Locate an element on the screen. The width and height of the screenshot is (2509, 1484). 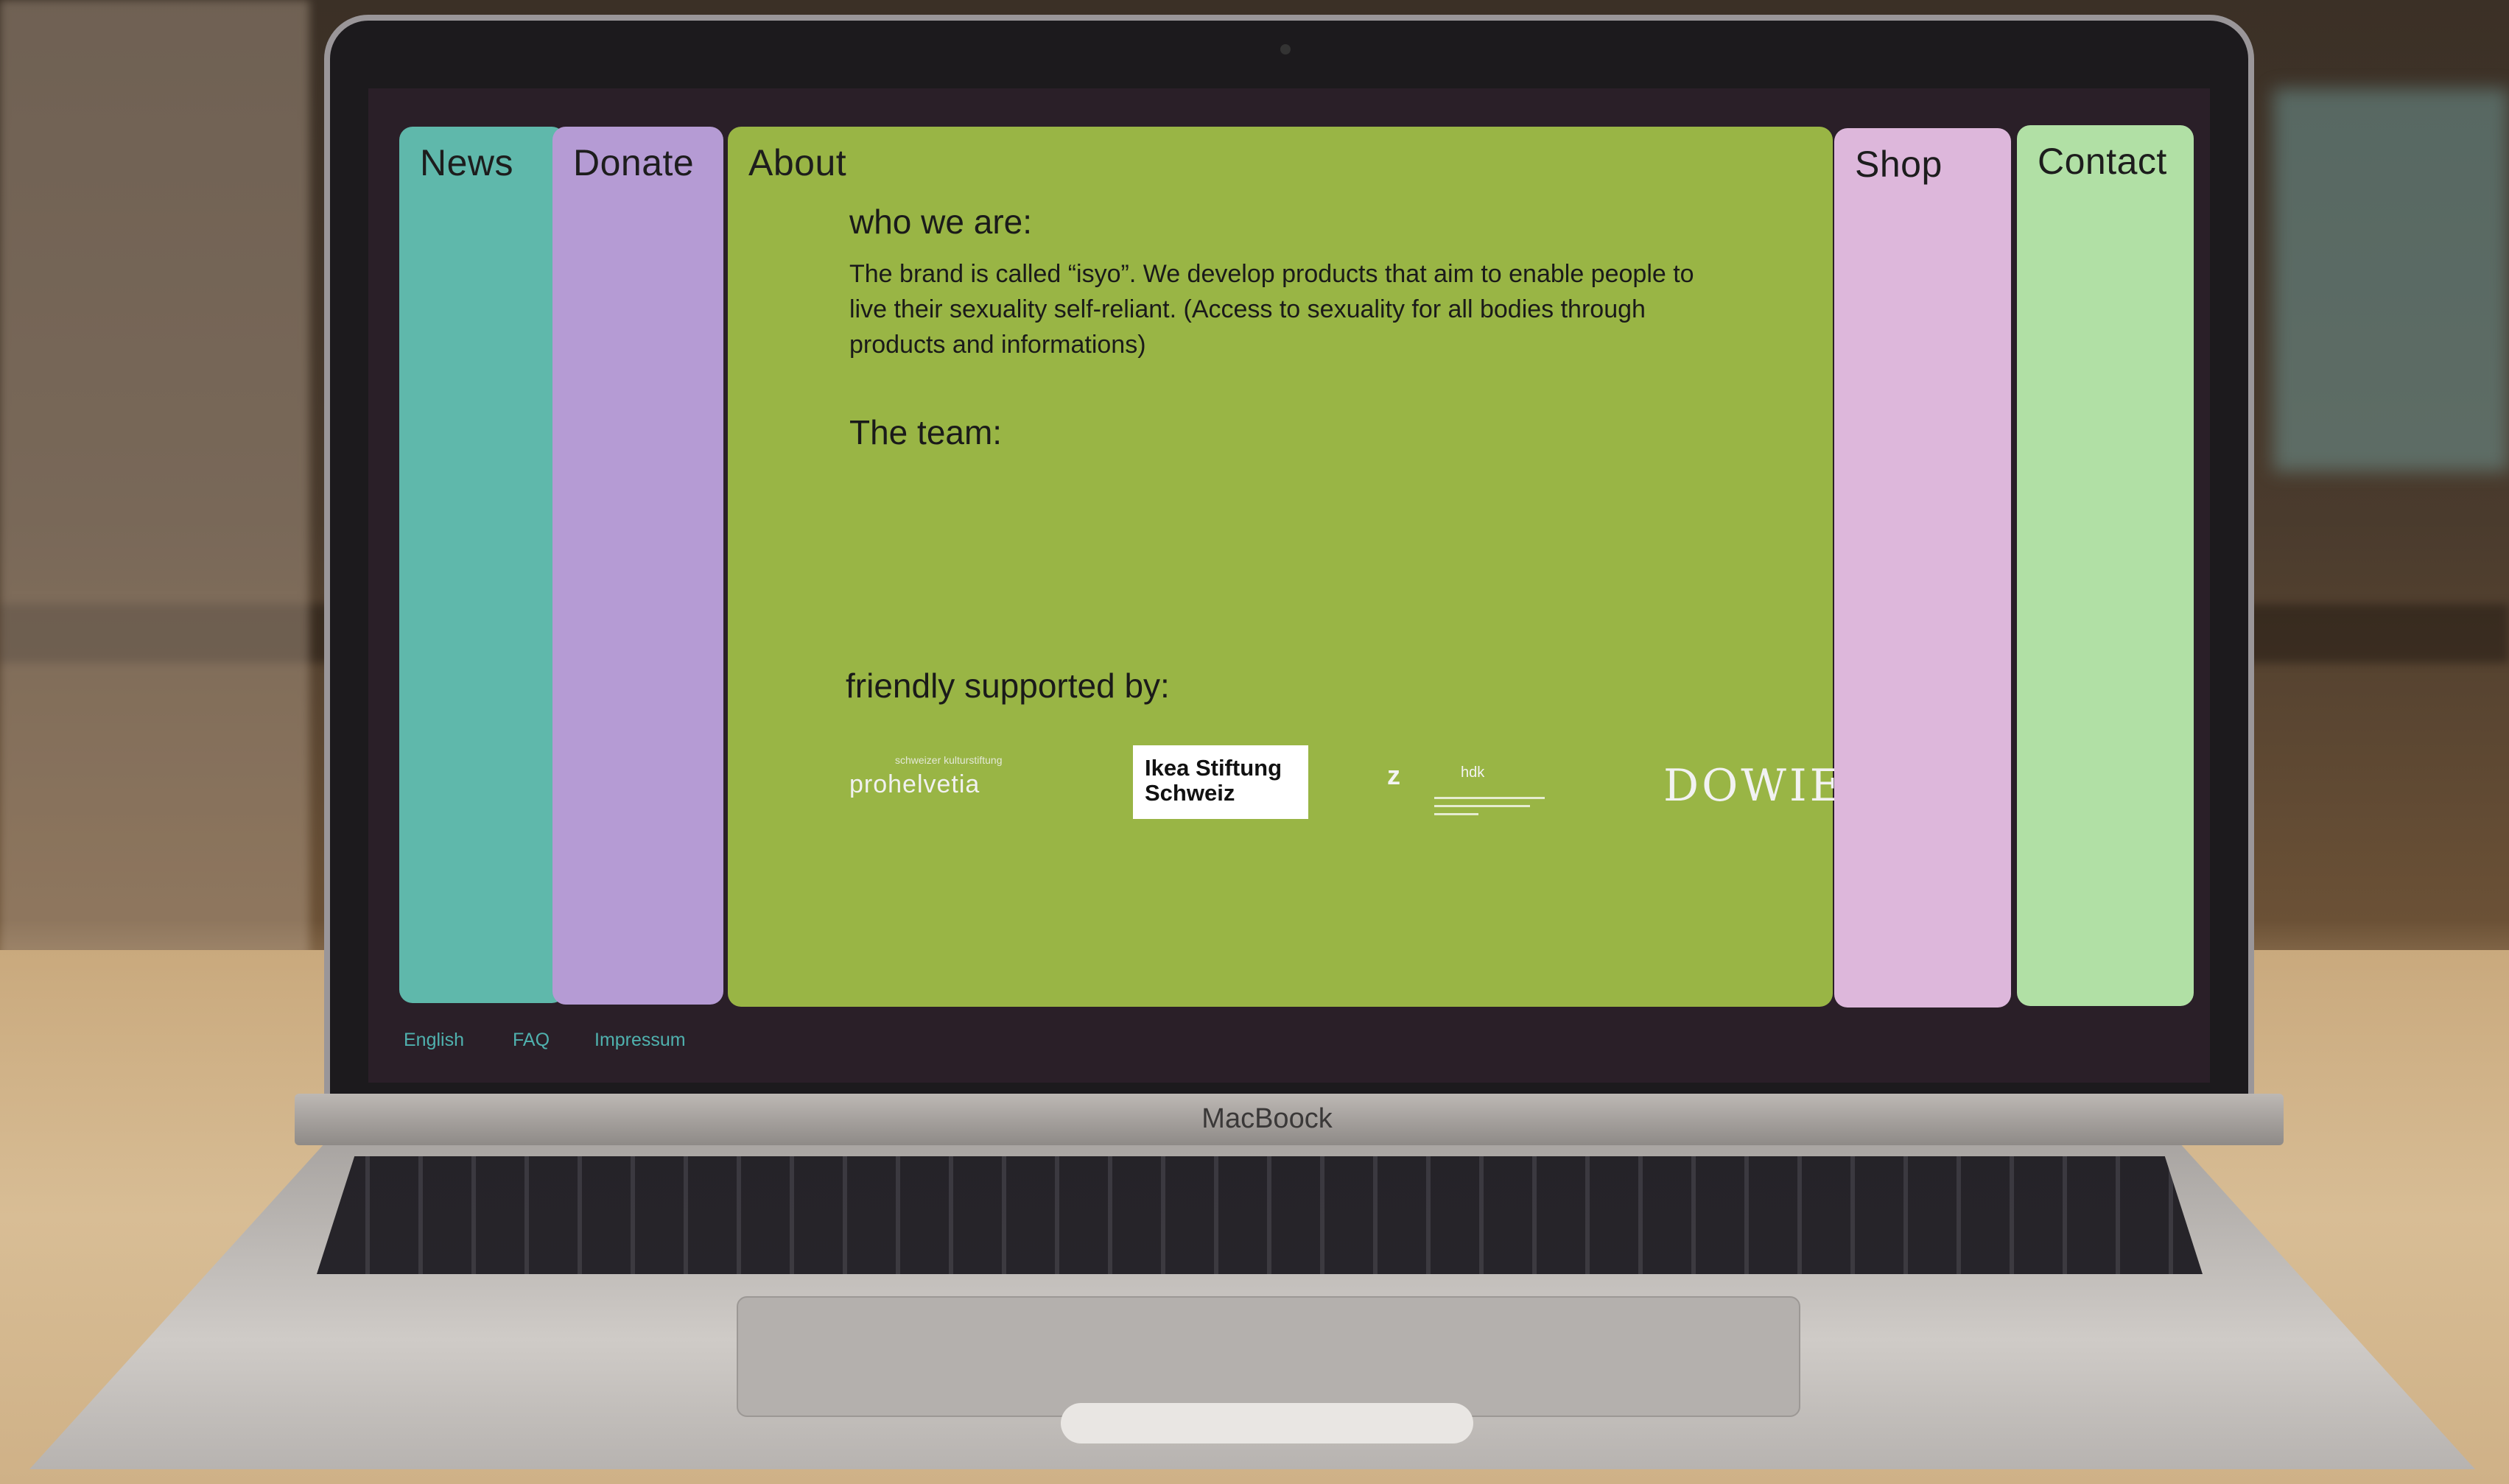
nav-panel-news: News is located at coordinates (482, 565).